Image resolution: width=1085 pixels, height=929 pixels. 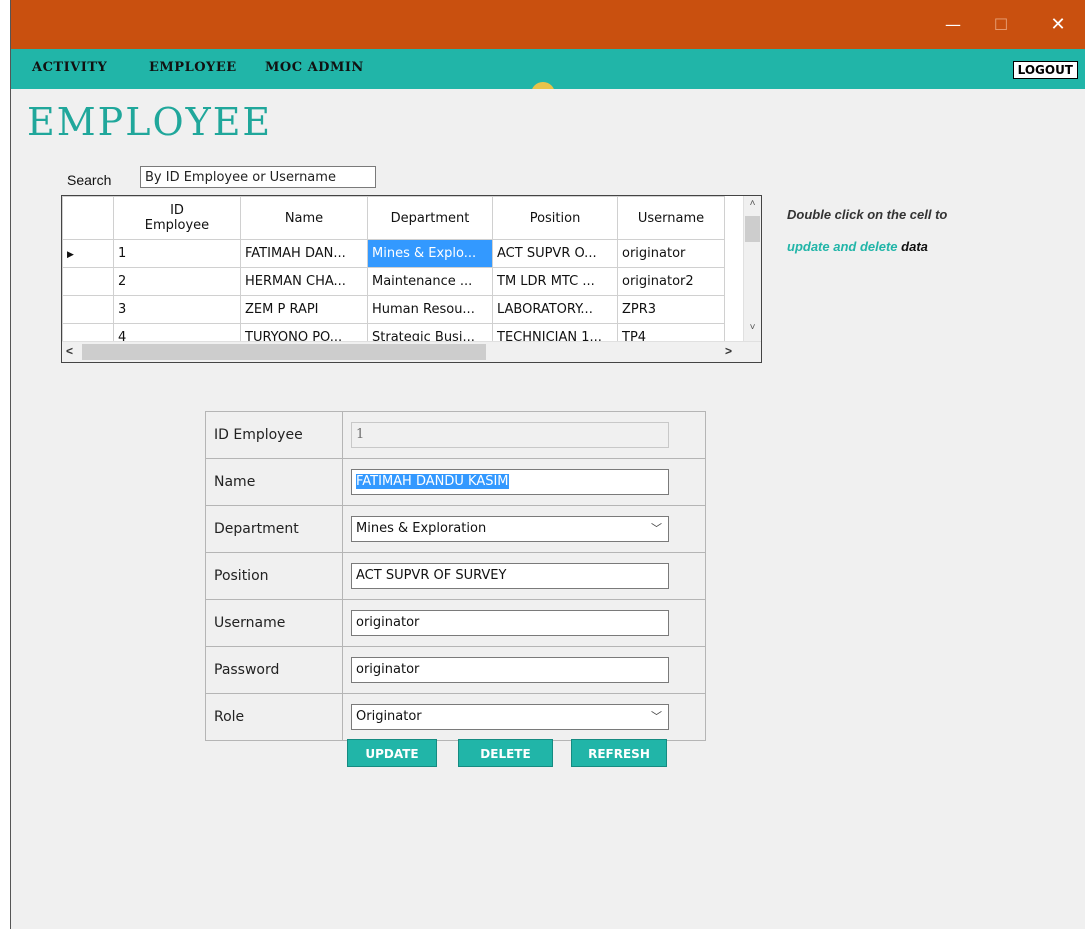 I want to click on column-header-name: Name, so click(x=304, y=218).